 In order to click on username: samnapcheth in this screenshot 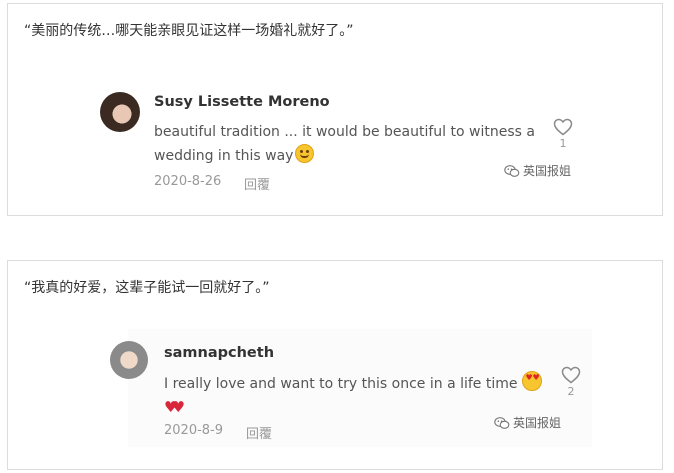, I will do `click(219, 353)`.